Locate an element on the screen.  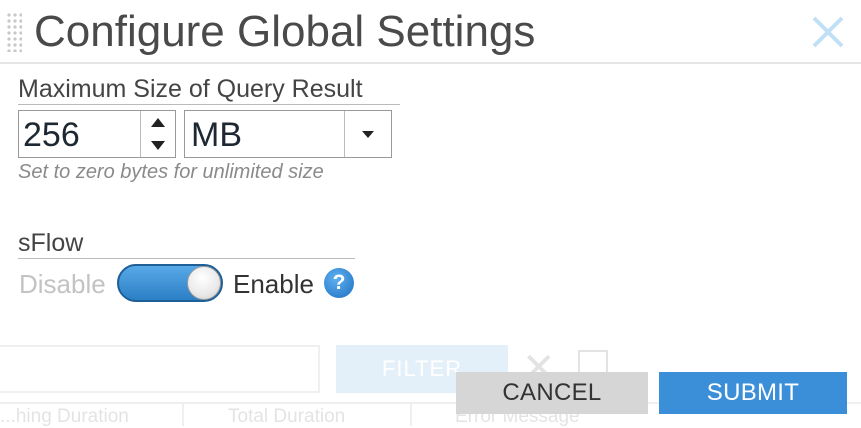
chevron-down-icon is located at coordinates (368, 134).